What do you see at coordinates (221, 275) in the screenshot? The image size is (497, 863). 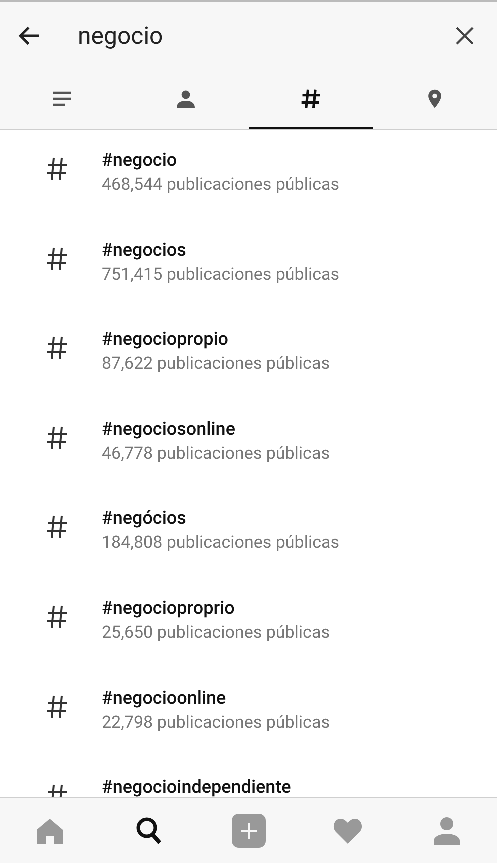 I see `post-count: 751,415 publicaciones públicas` at bounding box center [221, 275].